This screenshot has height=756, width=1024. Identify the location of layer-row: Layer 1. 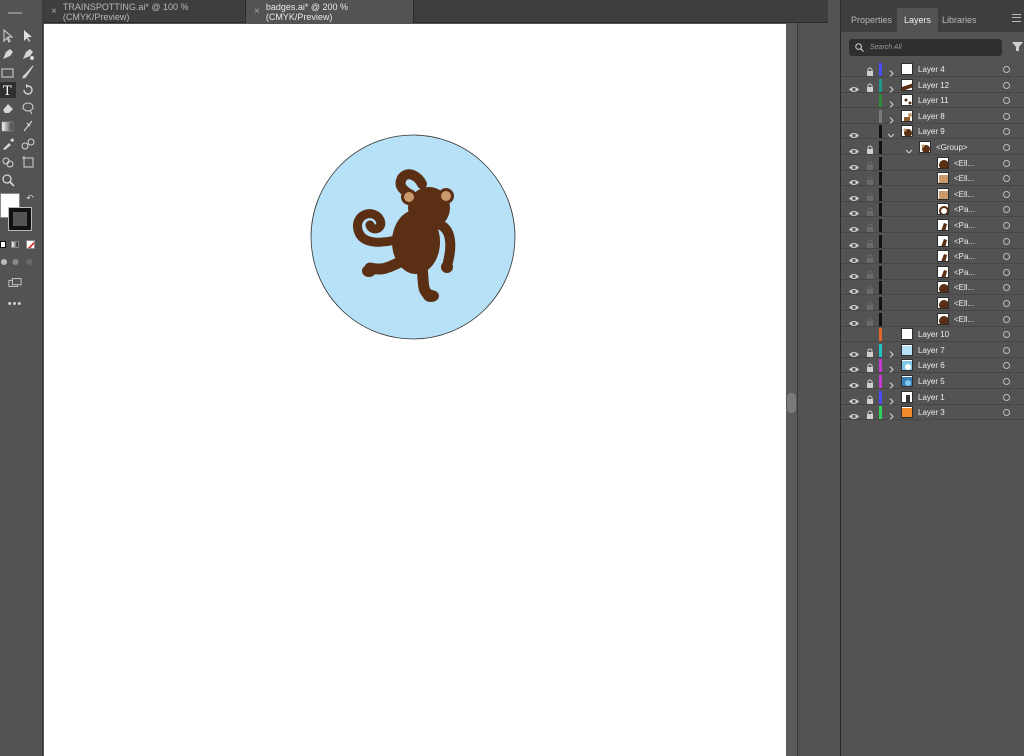
(932, 397).